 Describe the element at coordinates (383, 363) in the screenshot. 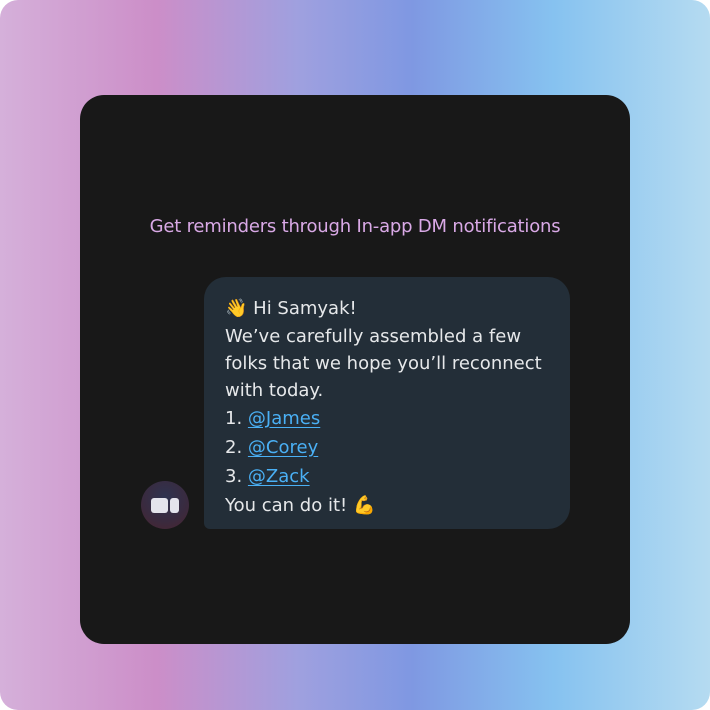

I see `body-line-2: folks that we hope you’ll reconnect` at that location.